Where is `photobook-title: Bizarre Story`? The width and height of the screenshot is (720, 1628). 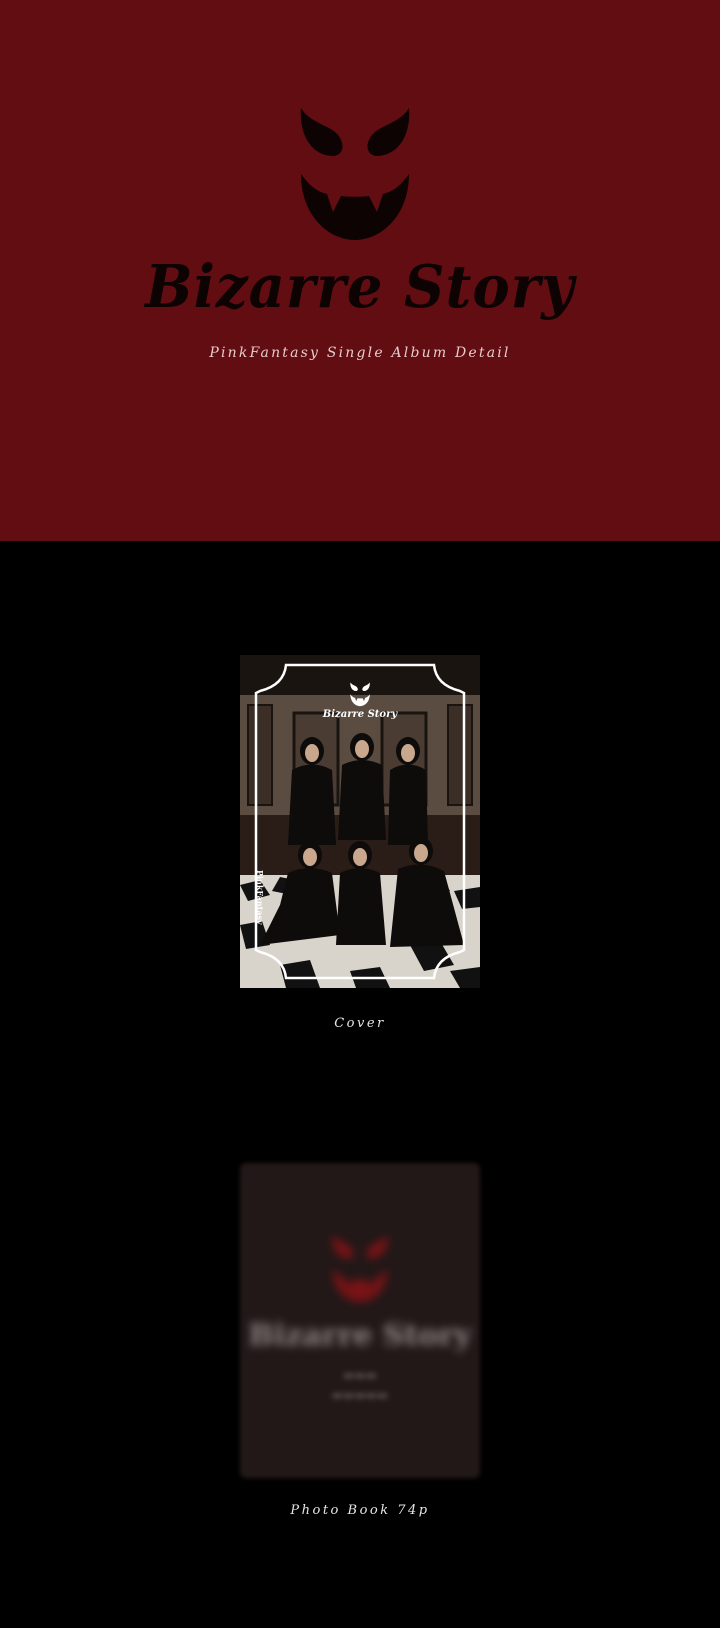
photobook-title: Bizarre Story is located at coordinates (360, 1335).